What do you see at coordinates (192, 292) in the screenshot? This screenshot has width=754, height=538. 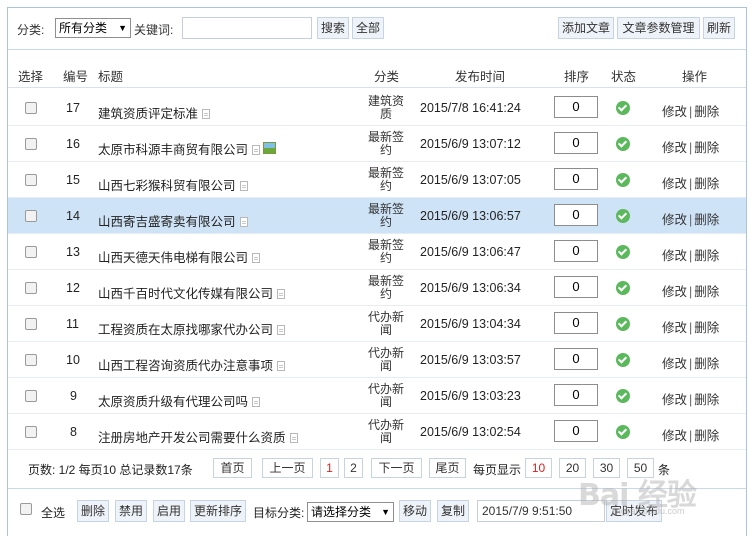 I see `row-title-link: 山西千百时代文化传媒有限公司` at bounding box center [192, 292].